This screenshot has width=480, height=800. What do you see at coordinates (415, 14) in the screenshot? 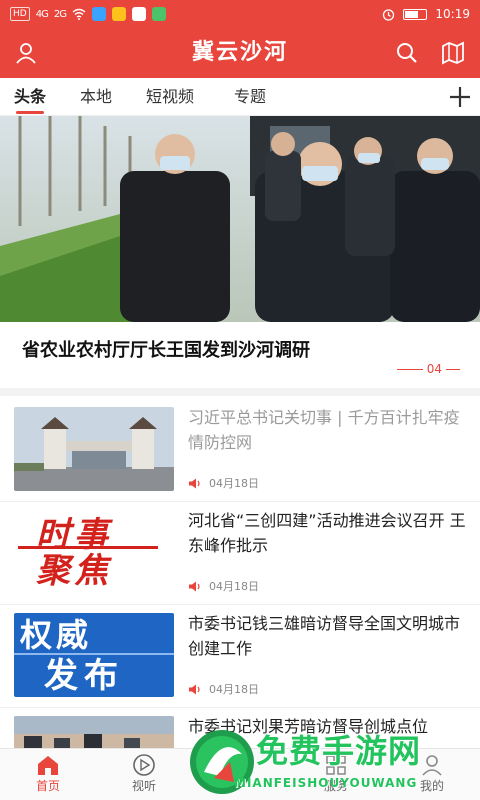
I see `battery-icon` at bounding box center [415, 14].